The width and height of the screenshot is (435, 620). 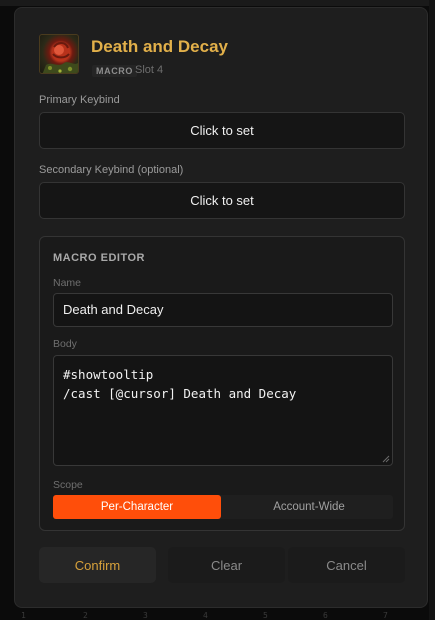 What do you see at coordinates (99, 258) in the screenshot?
I see `macro-editor-heading: MACRO EDITOR` at bounding box center [99, 258].